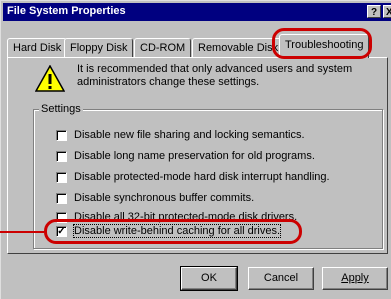 Image resolution: width=391 pixels, height=299 pixels. What do you see at coordinates (387, 11) in the screenshot?
I see `close-button: X` at bounding box center [387, 11].